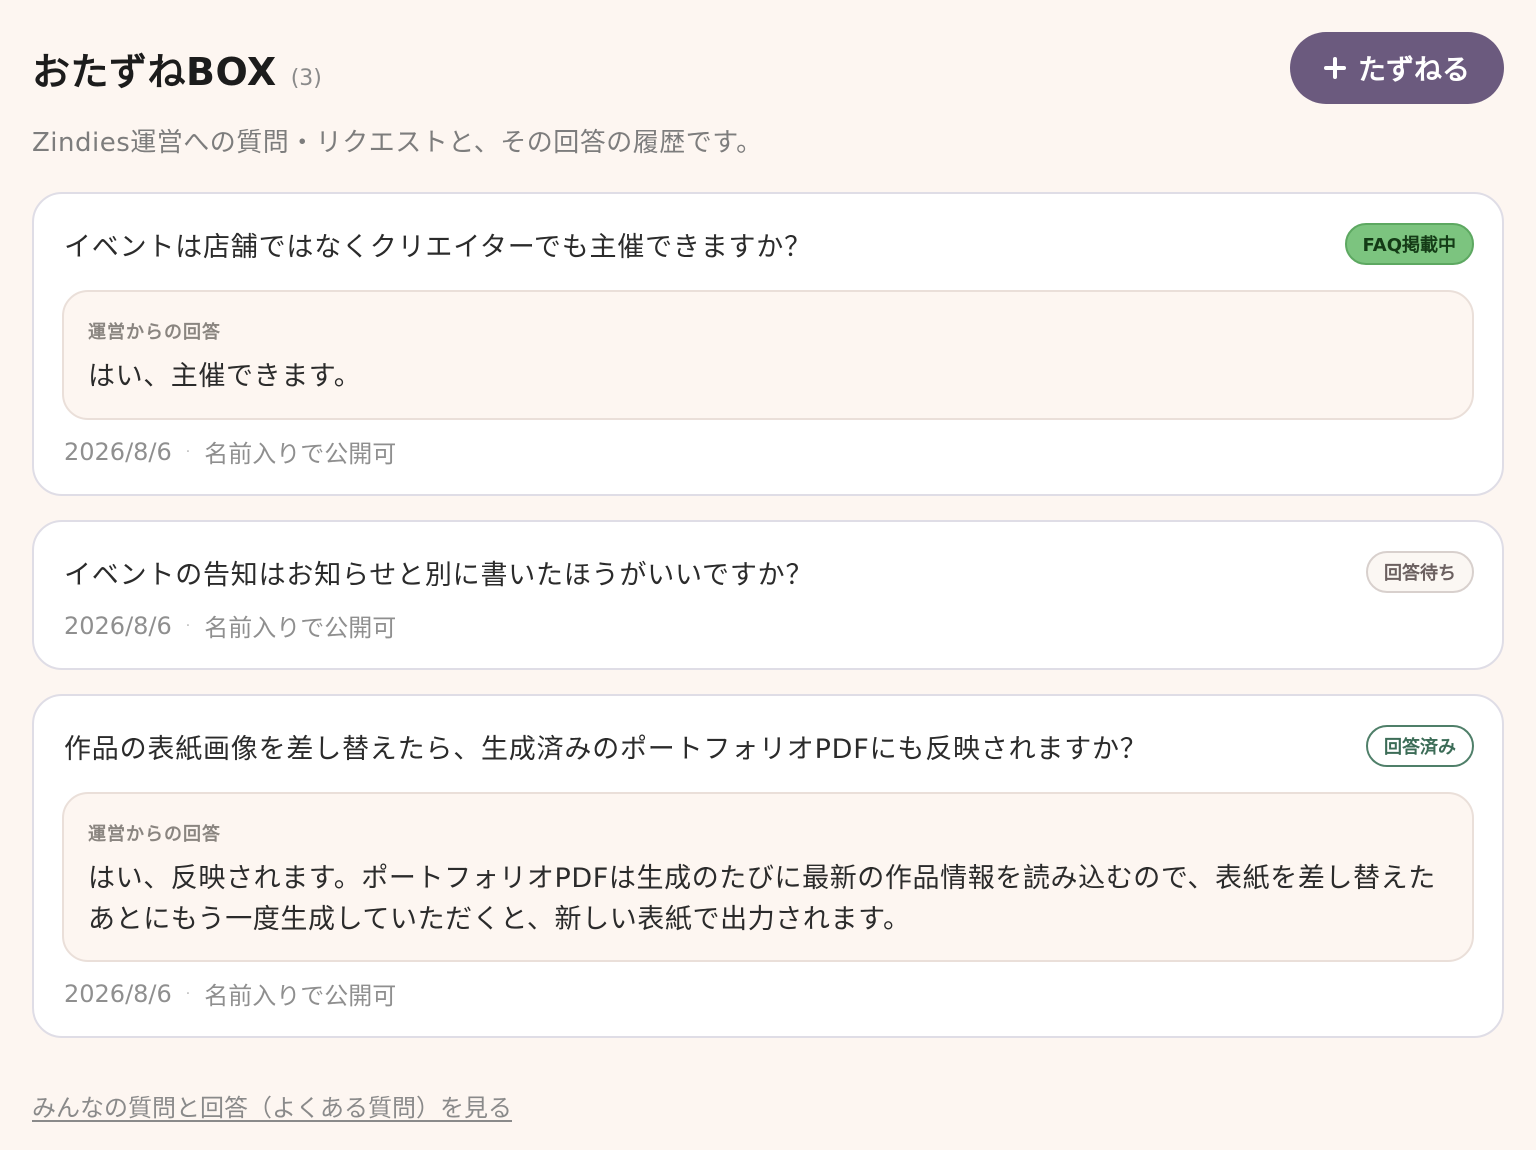  I want to click on faq-link: みんなの質問と回答（よくある質問）を見る, so click(272, 1105).